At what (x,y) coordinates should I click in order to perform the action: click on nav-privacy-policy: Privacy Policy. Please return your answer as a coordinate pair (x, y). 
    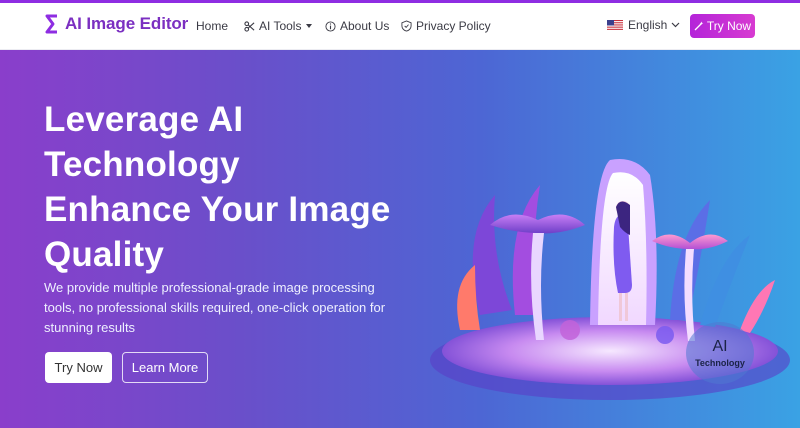
    Looking at the image, I should click on (446, 26).